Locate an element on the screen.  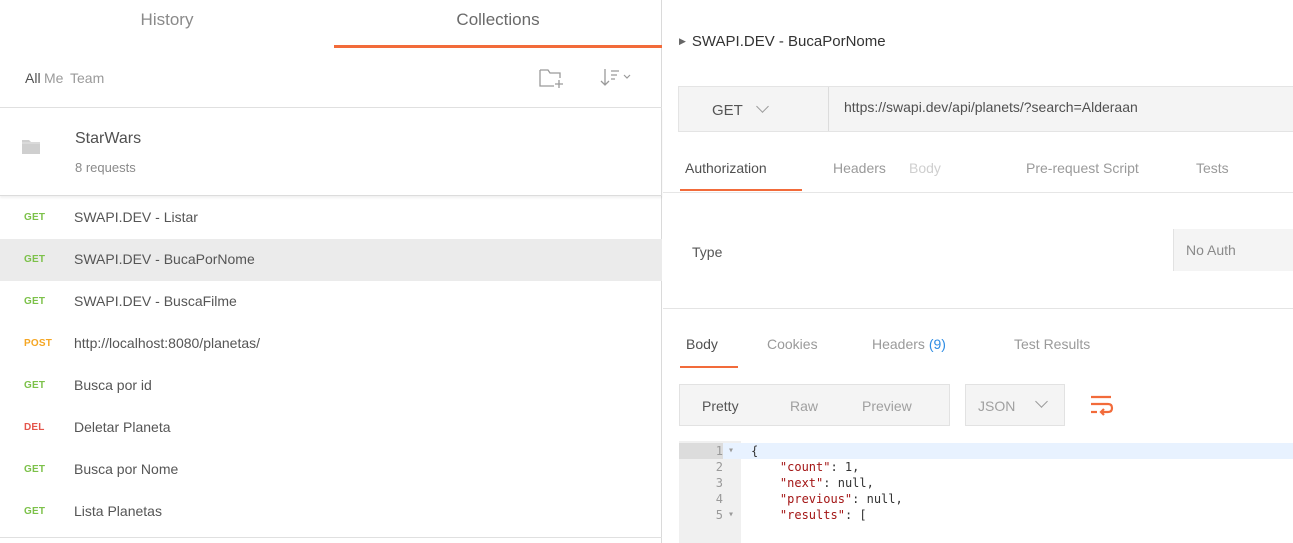
request-name: Lista Planetas is located at coordinates (118, 511).